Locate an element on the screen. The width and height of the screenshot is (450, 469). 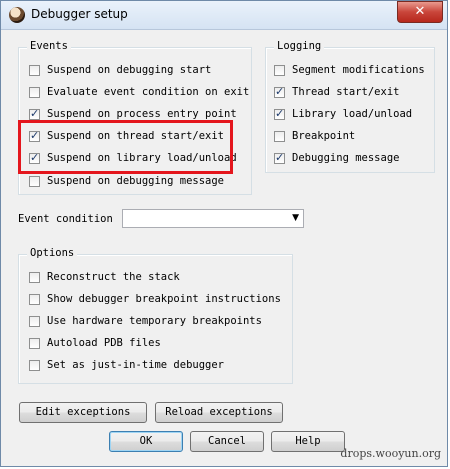
option-hardware-temp-breakpoints: Use hardware temporary breakpoints is located at coordinates (145, 321).